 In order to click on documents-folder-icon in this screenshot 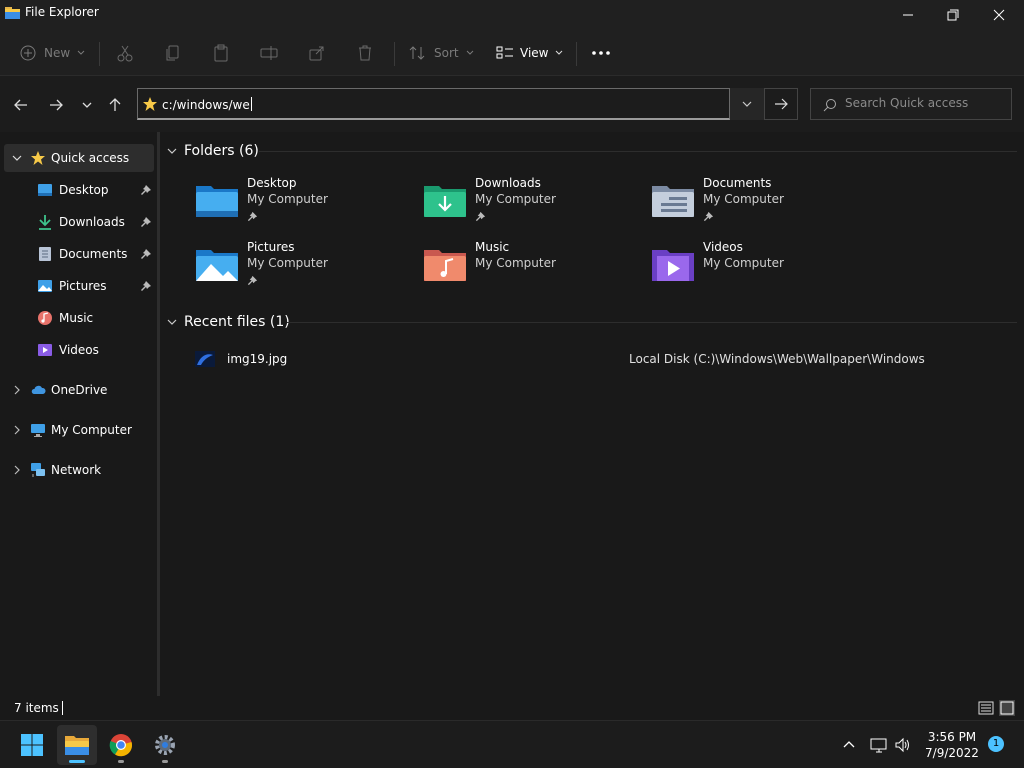, I will do `click(673, 201)`.